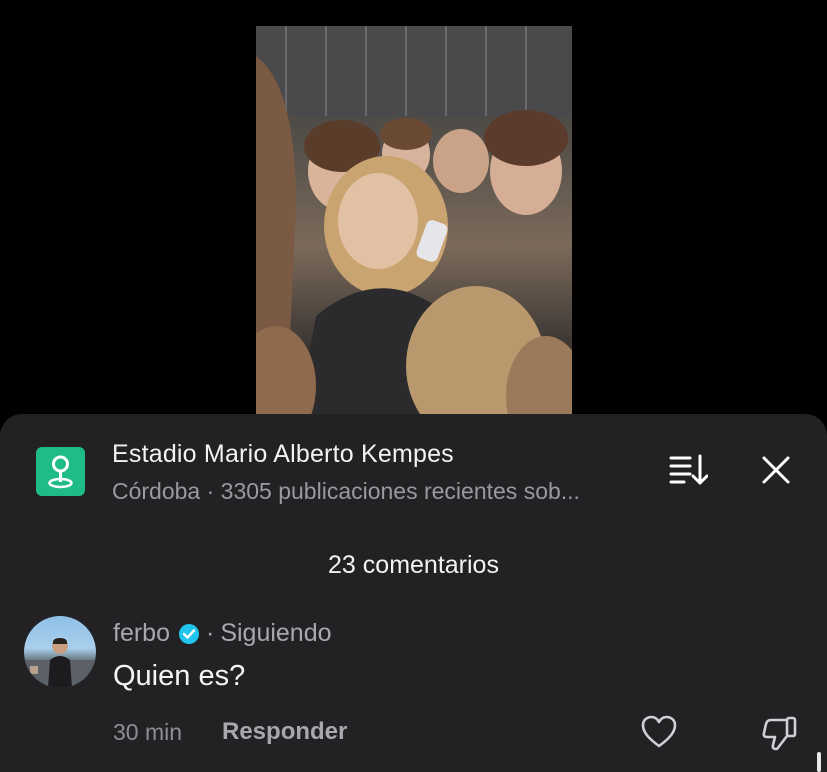  Describe the element at coordinates (413, 565) in the screenshot. I see `comment-count: 23 comentarios` at that location.